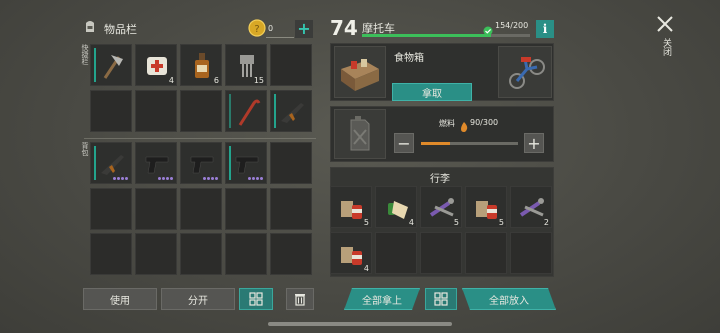 The height and width of the screenshot is (333, 720). I want to click on inventory-slot-whiskey: 6, so click(201, 65).